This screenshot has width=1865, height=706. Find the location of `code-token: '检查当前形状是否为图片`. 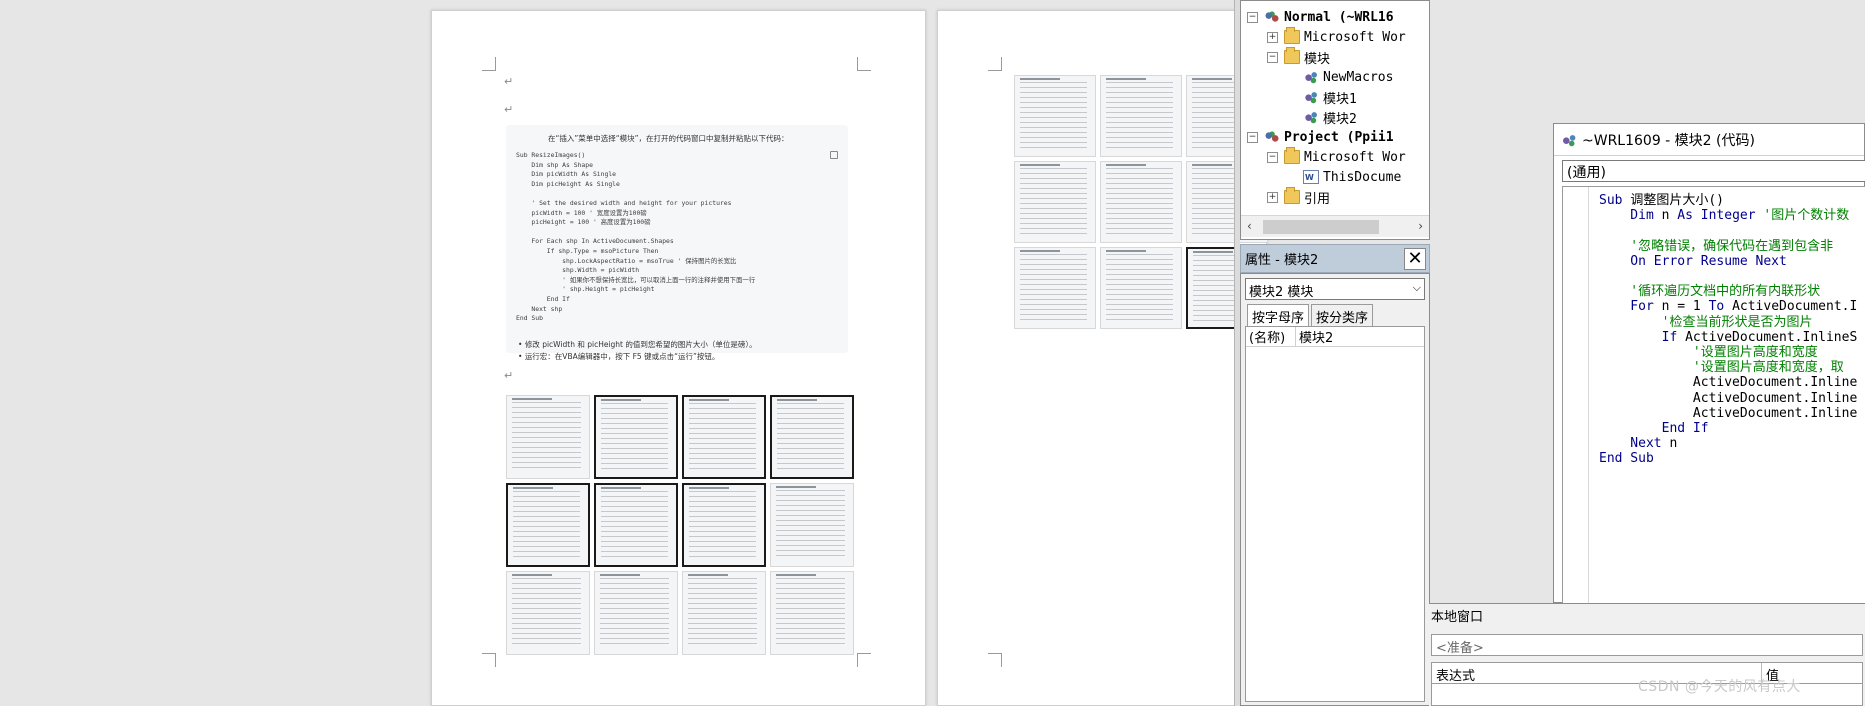

code-token: '检查当前形状是否为图片 is located at coordinates (1737, 322).